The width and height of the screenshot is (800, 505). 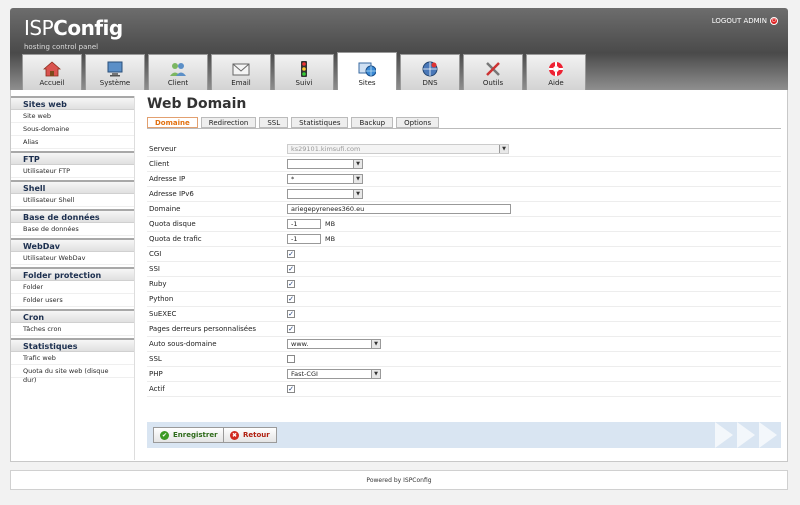 What do you see at coordinates (291, 359) in the screenshot?
I see `ssl-checkbox` at bounding box center [291, 359].